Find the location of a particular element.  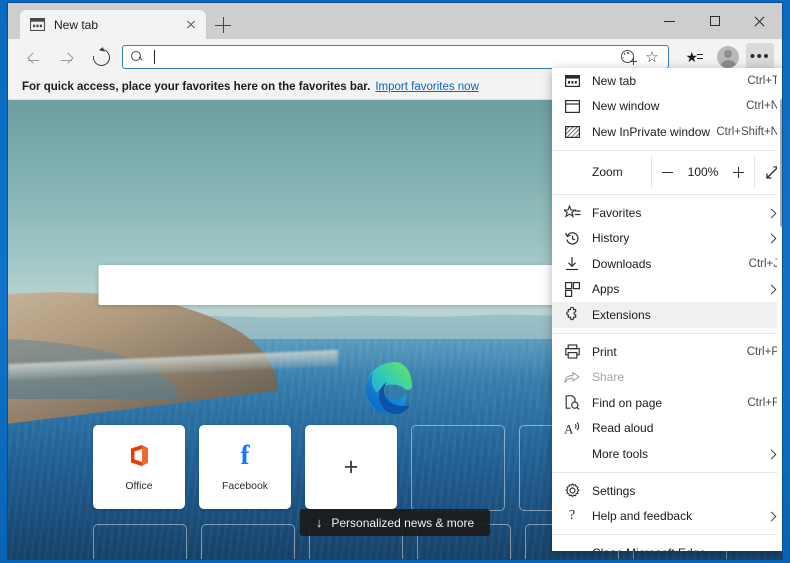

menu-item-label: Read aloud is located at coordinates (623, 428).